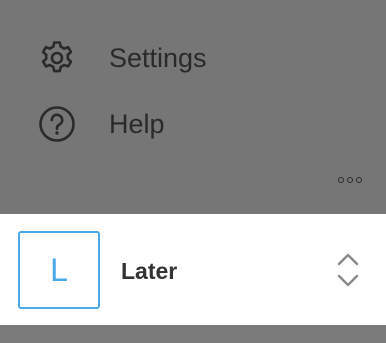 Image resolution: width=386 pixels, height=343 pixels. I want to click on chevron-up-down-icon, so click(348, 270).